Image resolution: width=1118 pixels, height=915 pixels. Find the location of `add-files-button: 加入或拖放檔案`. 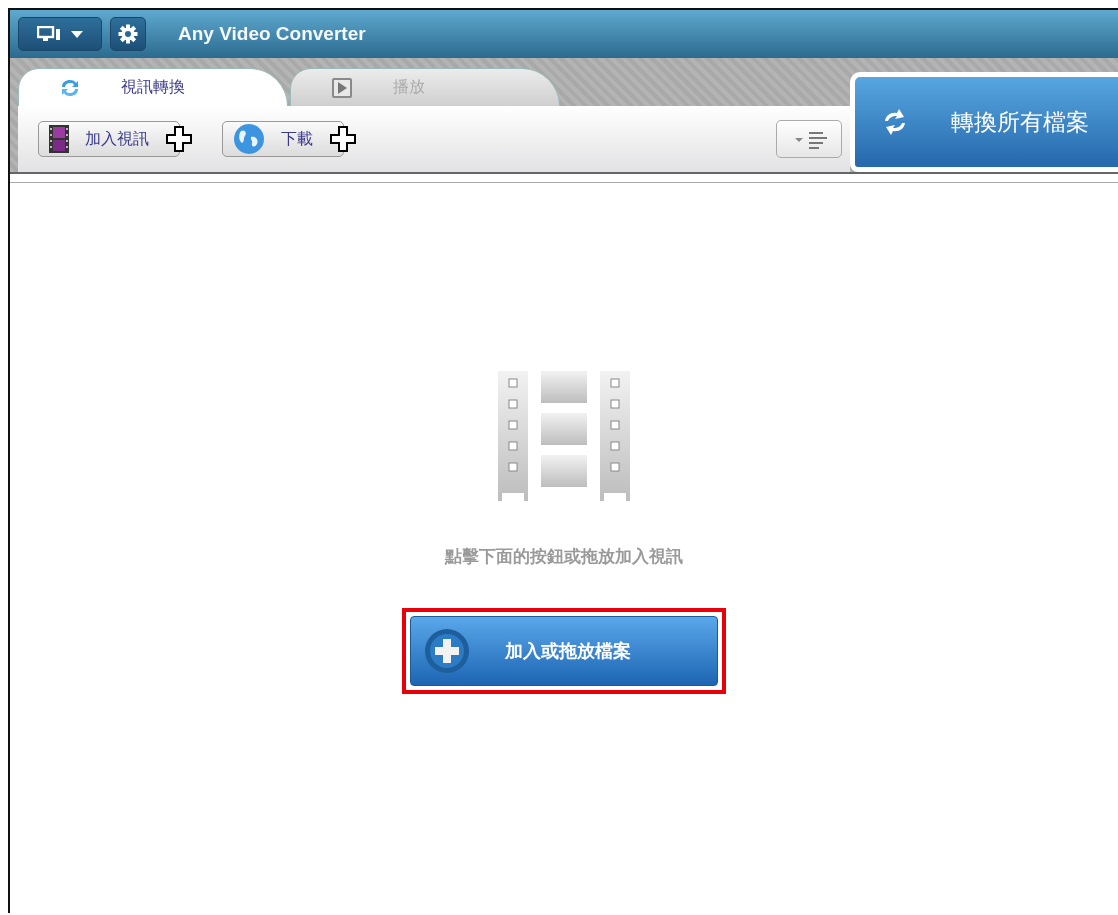

add-files-button: 加入或拖放檔案 is located at coordinates (564, 651).